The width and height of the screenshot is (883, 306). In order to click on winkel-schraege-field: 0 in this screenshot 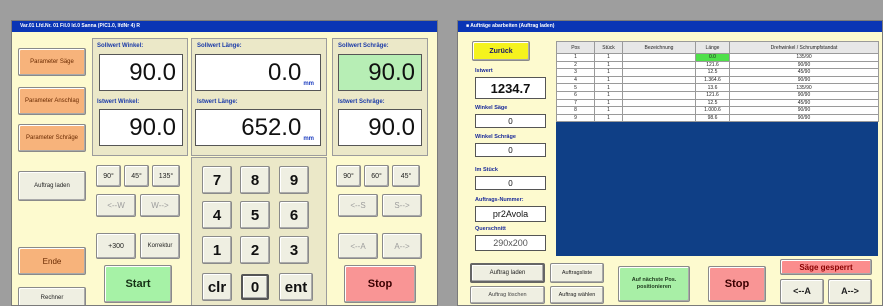, I will do `click(510, 150)`.